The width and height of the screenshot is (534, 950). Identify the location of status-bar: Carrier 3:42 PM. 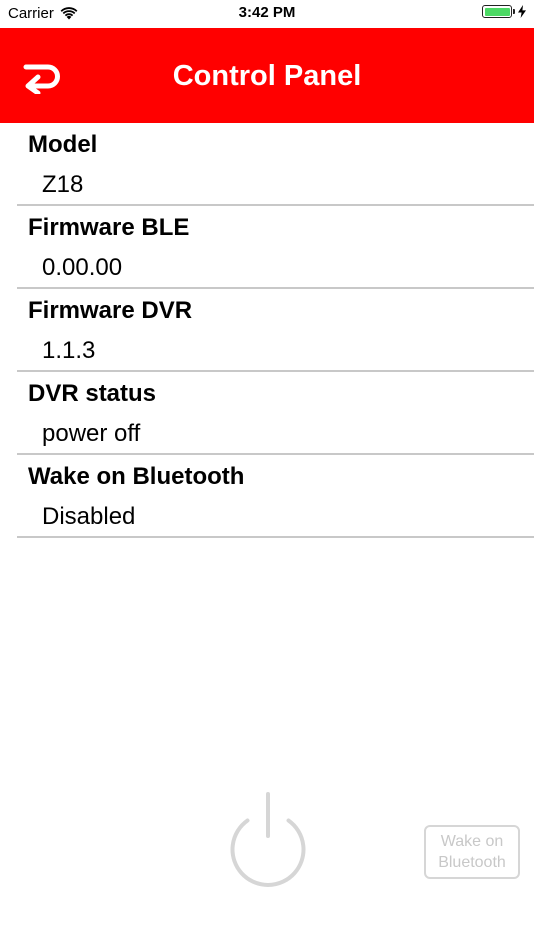
(267, 14).